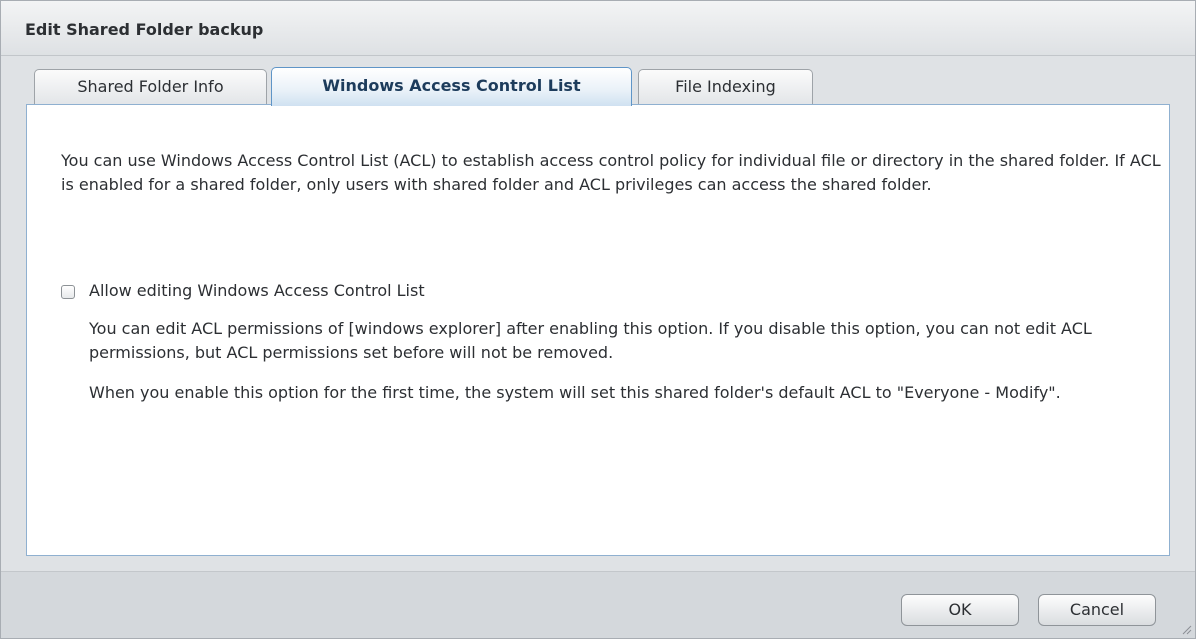 The image size is (1196, 639). I want to click on tab-label: File Indexing, so click(725, 86).